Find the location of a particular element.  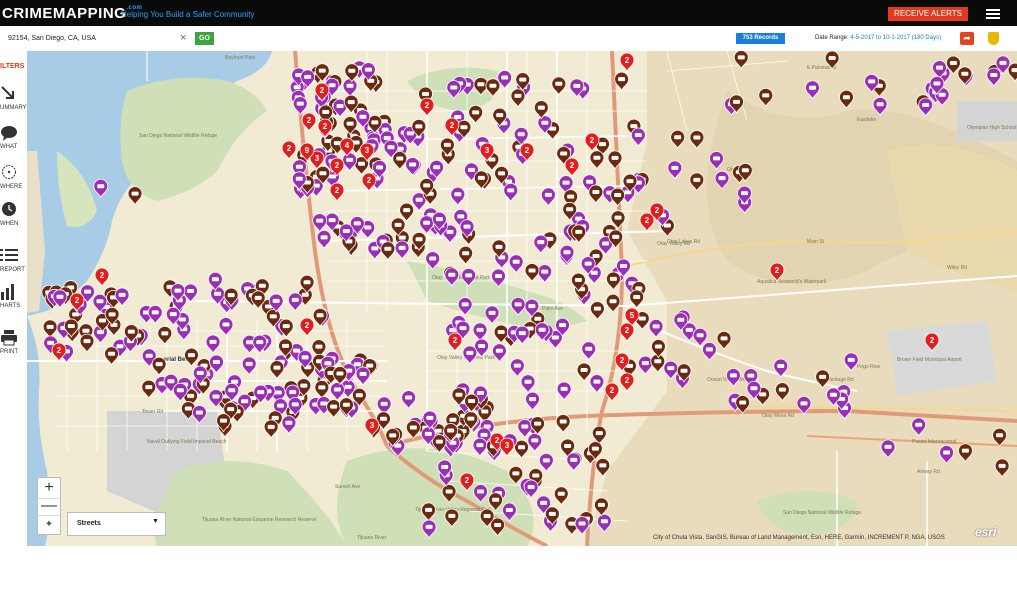

target-icon is located at coordinates (9, 172).